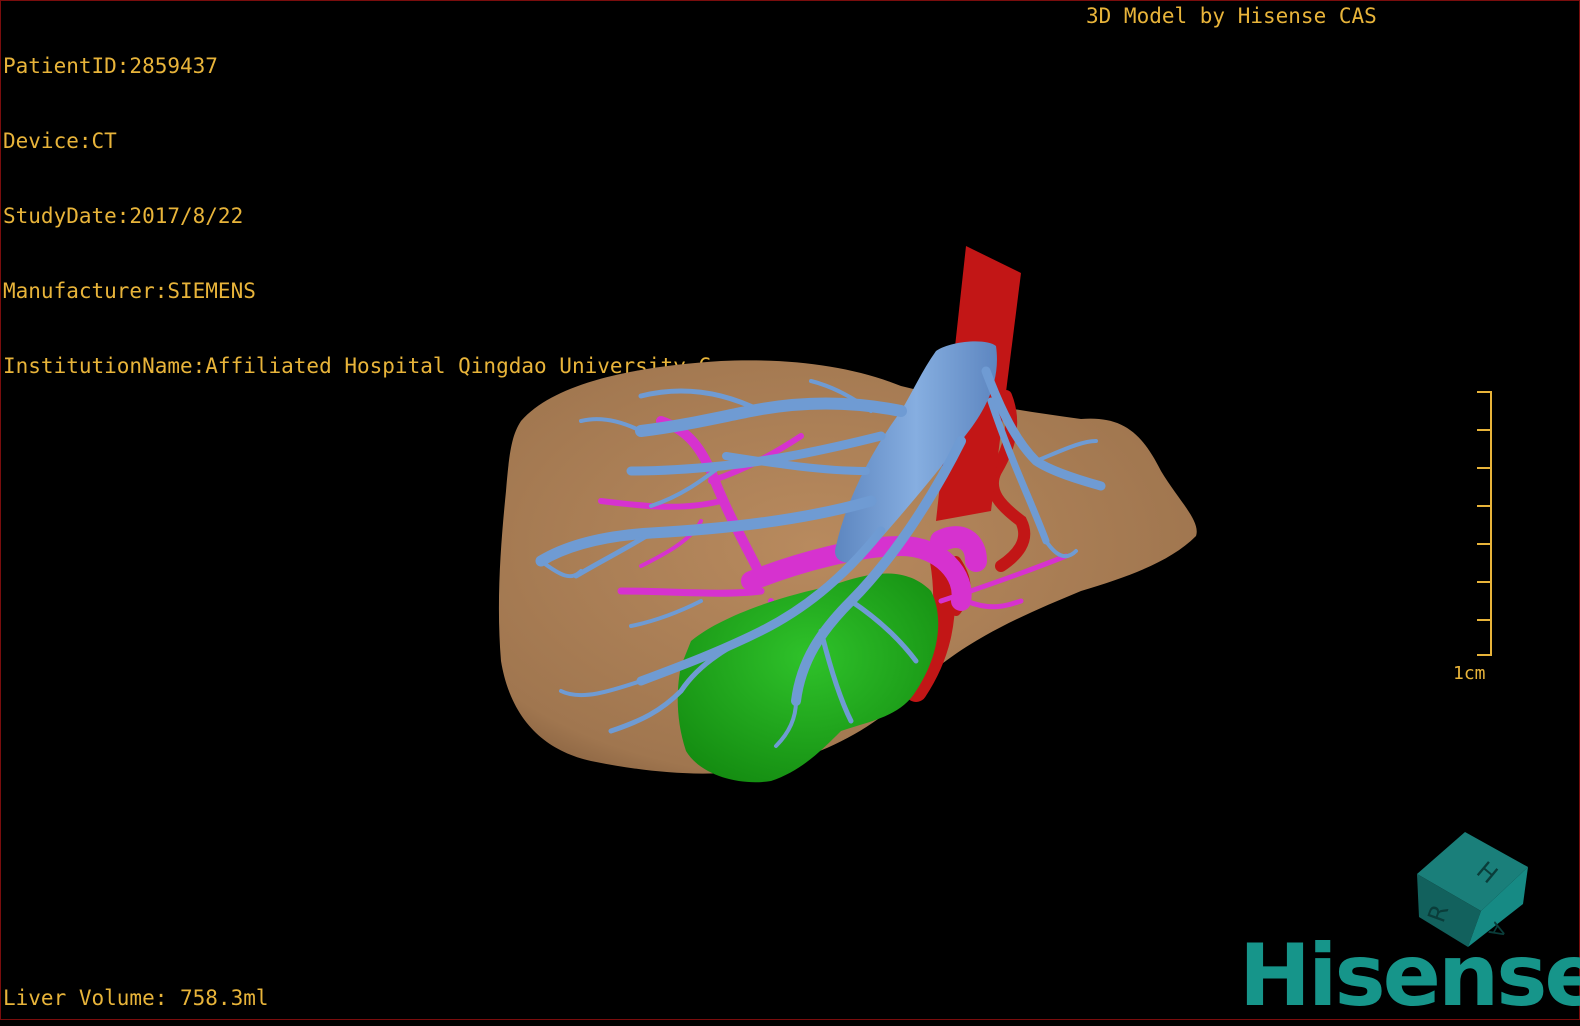 Image resolution: width=1580 pixels, height=1026 pixels. Describe the element at coordinates (136, 998) in the screenshot. I see `liver-volume-text: Liver Volume: 758.3ml` at that location.